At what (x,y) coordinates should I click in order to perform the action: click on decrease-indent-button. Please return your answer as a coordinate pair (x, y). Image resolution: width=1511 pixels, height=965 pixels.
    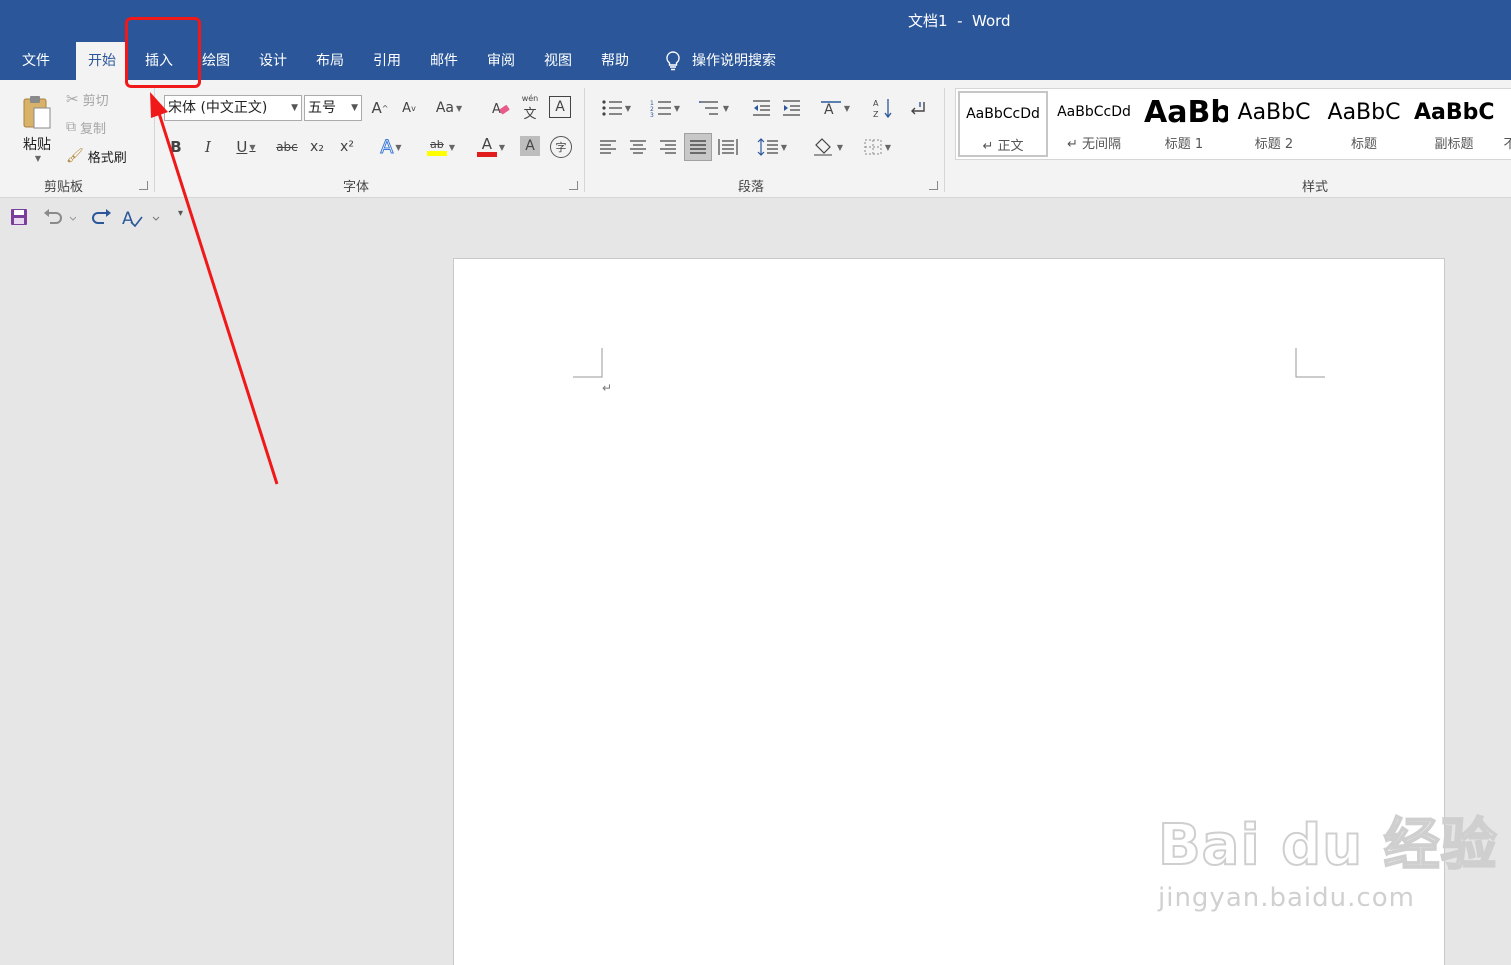
    Looking at the image, I should click on (761, 108).